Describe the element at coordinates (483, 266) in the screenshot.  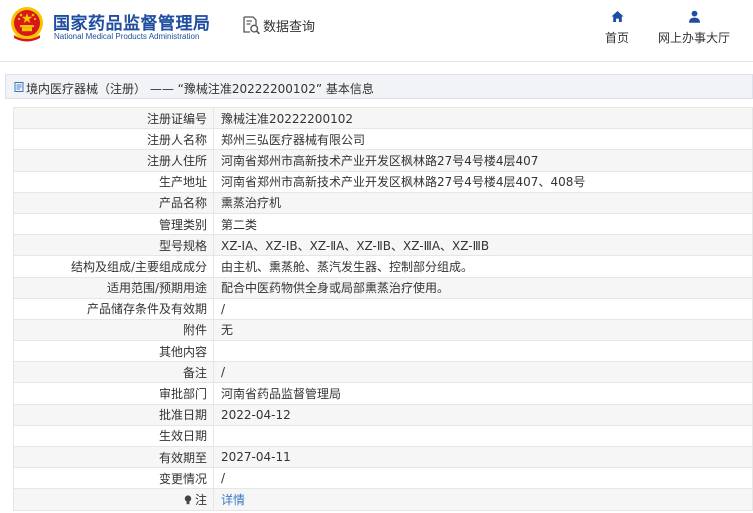
I see `field-value: 由主机、熏蒸舱、蒸汽发生器、控制部分组成。` at that location.